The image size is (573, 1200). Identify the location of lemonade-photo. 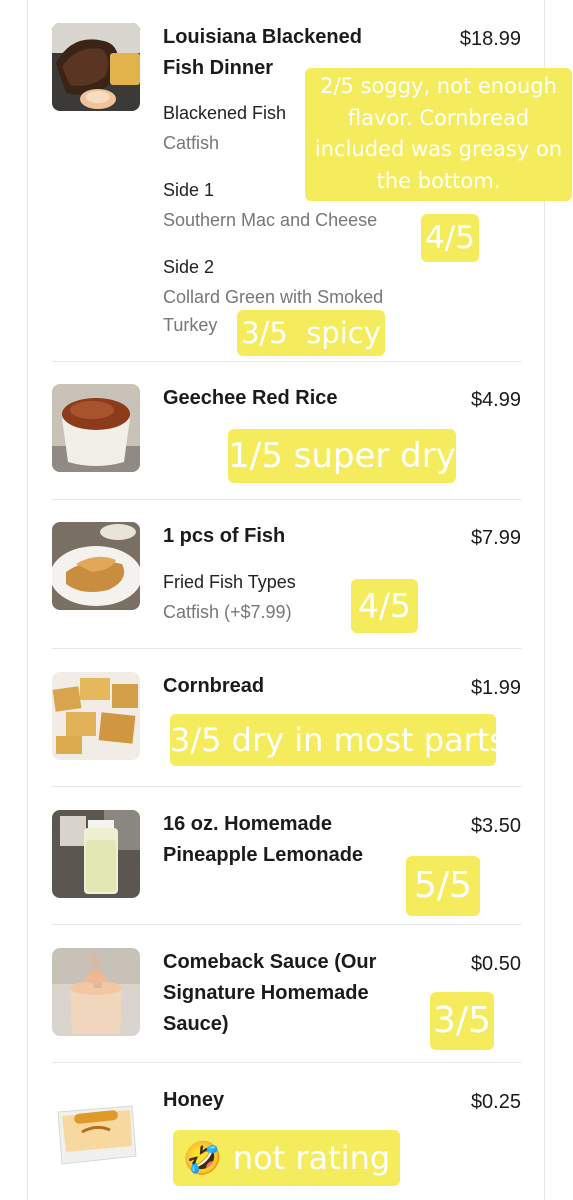
(96, 854).